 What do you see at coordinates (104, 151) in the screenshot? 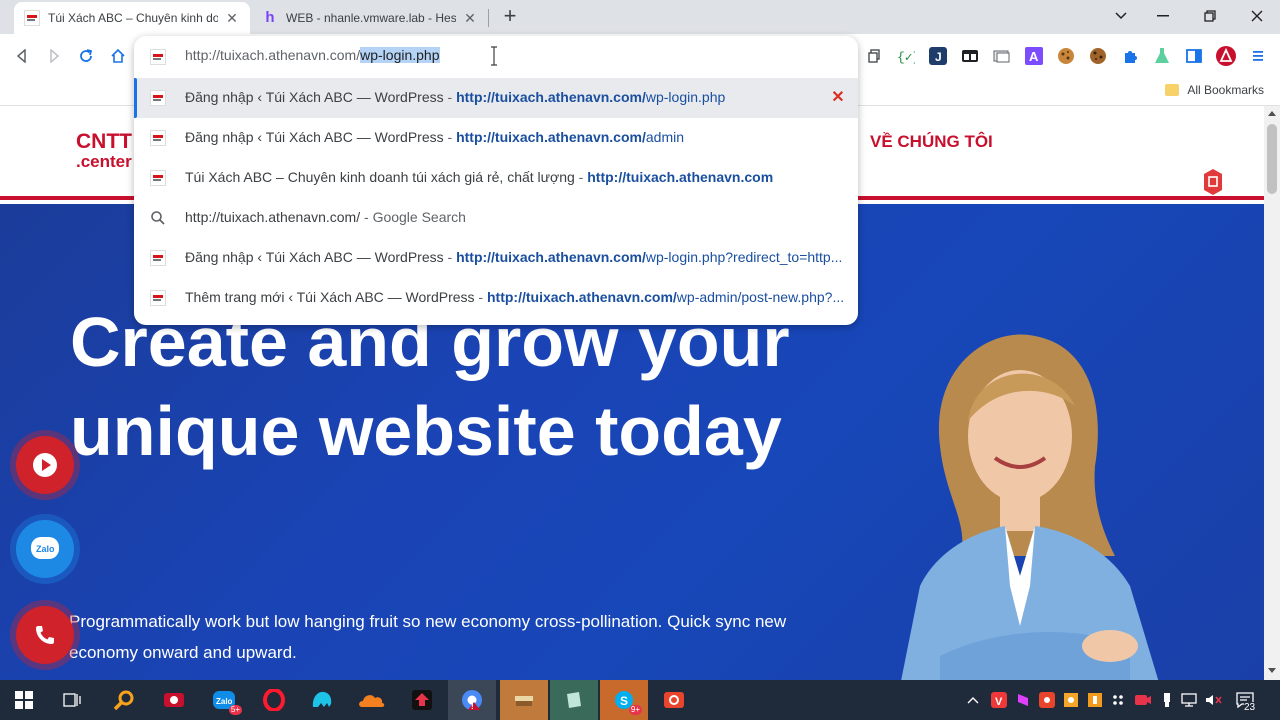
I see `site-logo: CNTT .center` at bounding box center [104, 151].